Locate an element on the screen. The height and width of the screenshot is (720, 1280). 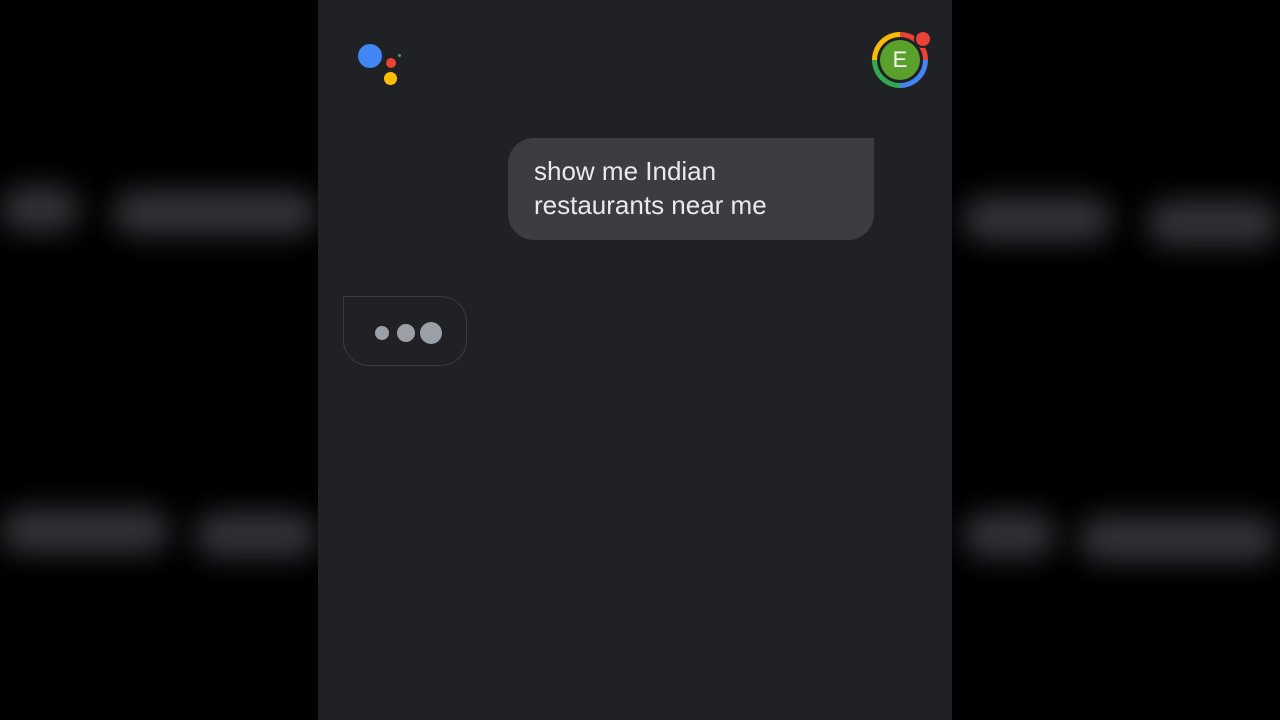
assistant-blue-dot is located at coordinates (370, 56).